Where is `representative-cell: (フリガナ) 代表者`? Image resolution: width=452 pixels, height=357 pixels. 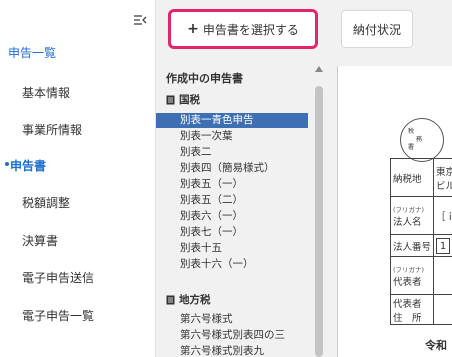
representative-cell: (フリガナ) 代表者 is located at coordinates (412, 275).